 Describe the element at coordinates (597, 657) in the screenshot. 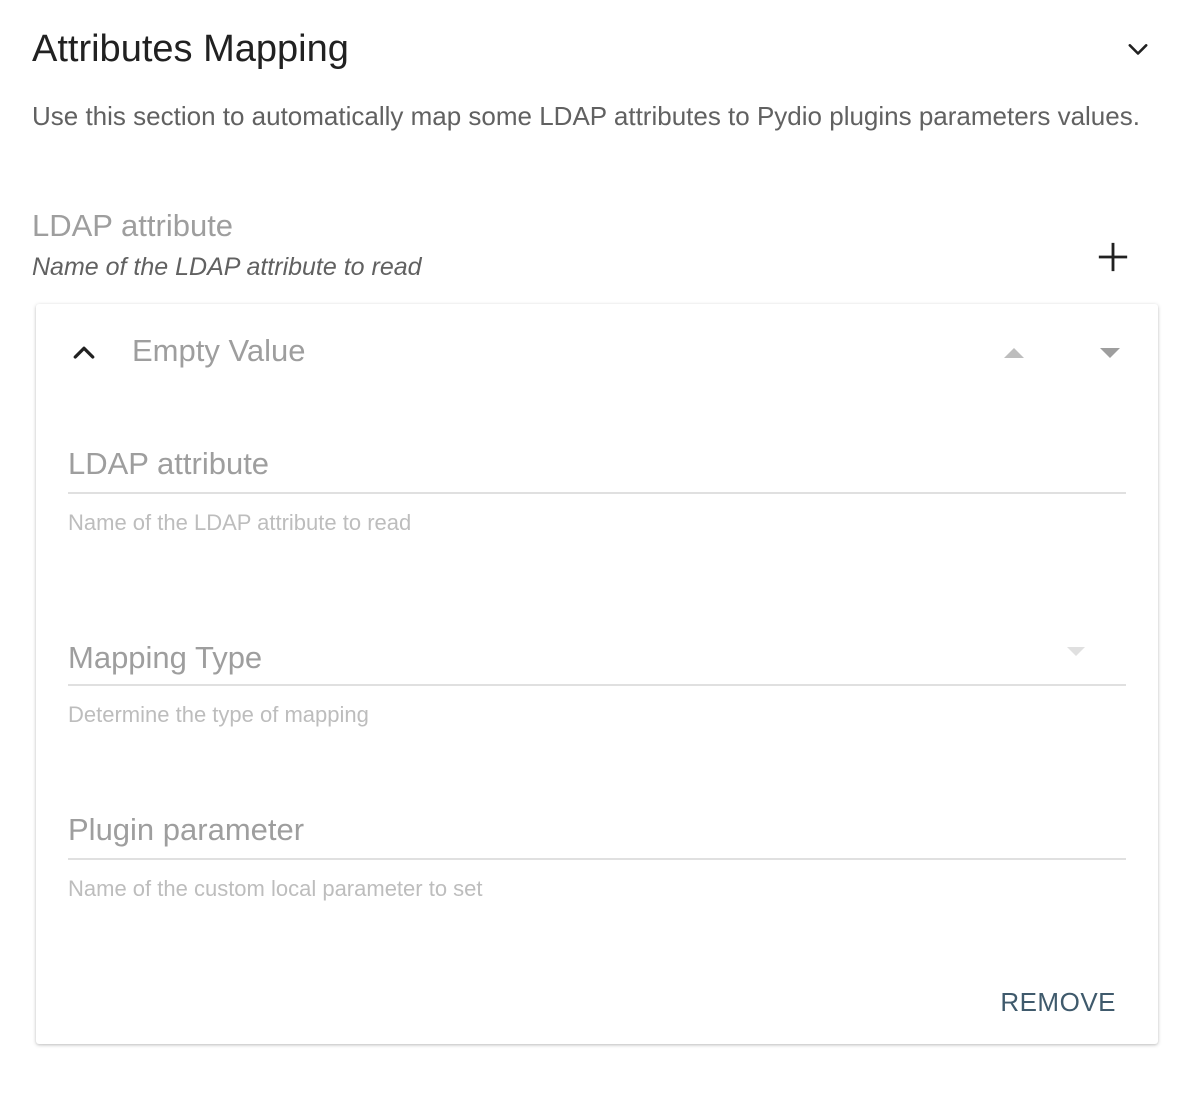

I see `mapping-type-select: Mapping Type` at that location.